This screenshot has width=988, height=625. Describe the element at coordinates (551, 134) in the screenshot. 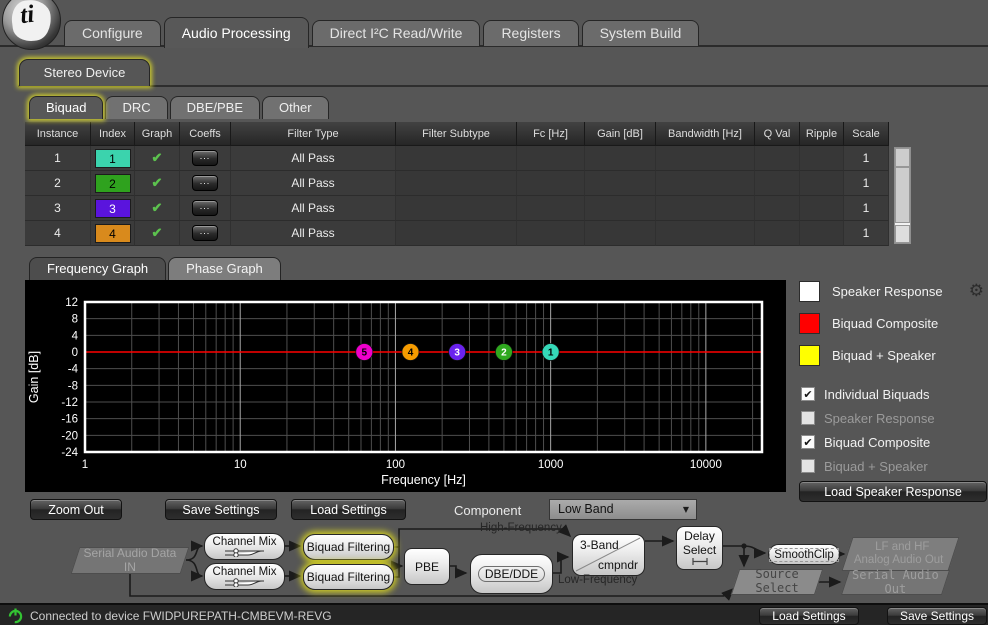

I see `column-header-fc-hz: Fc [Hz]` at that location.